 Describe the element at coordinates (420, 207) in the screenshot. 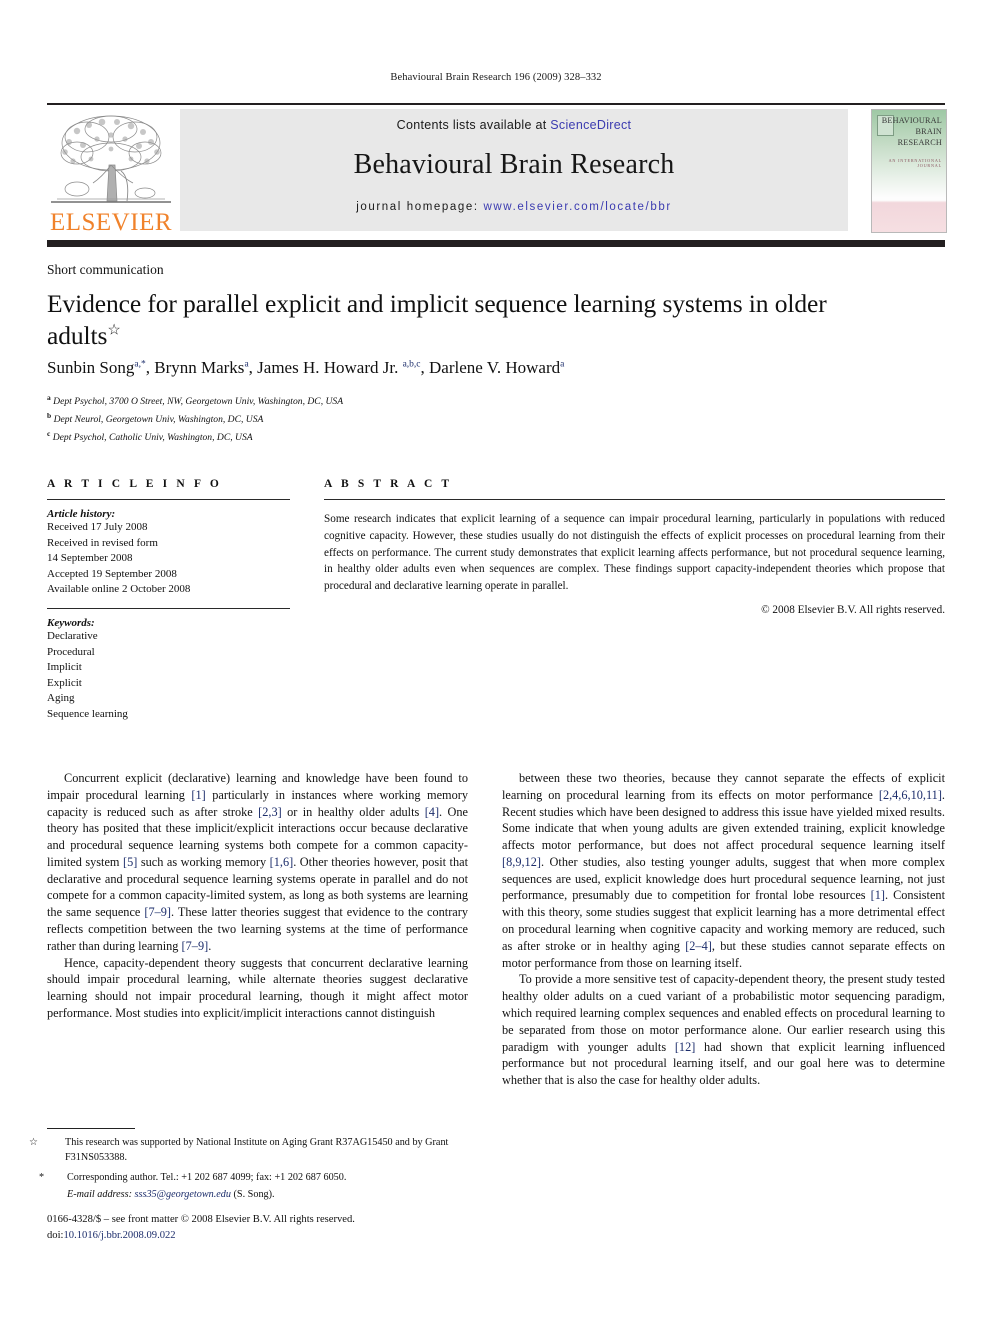

I see `homepage-prefix: journal homepage:` at that location.